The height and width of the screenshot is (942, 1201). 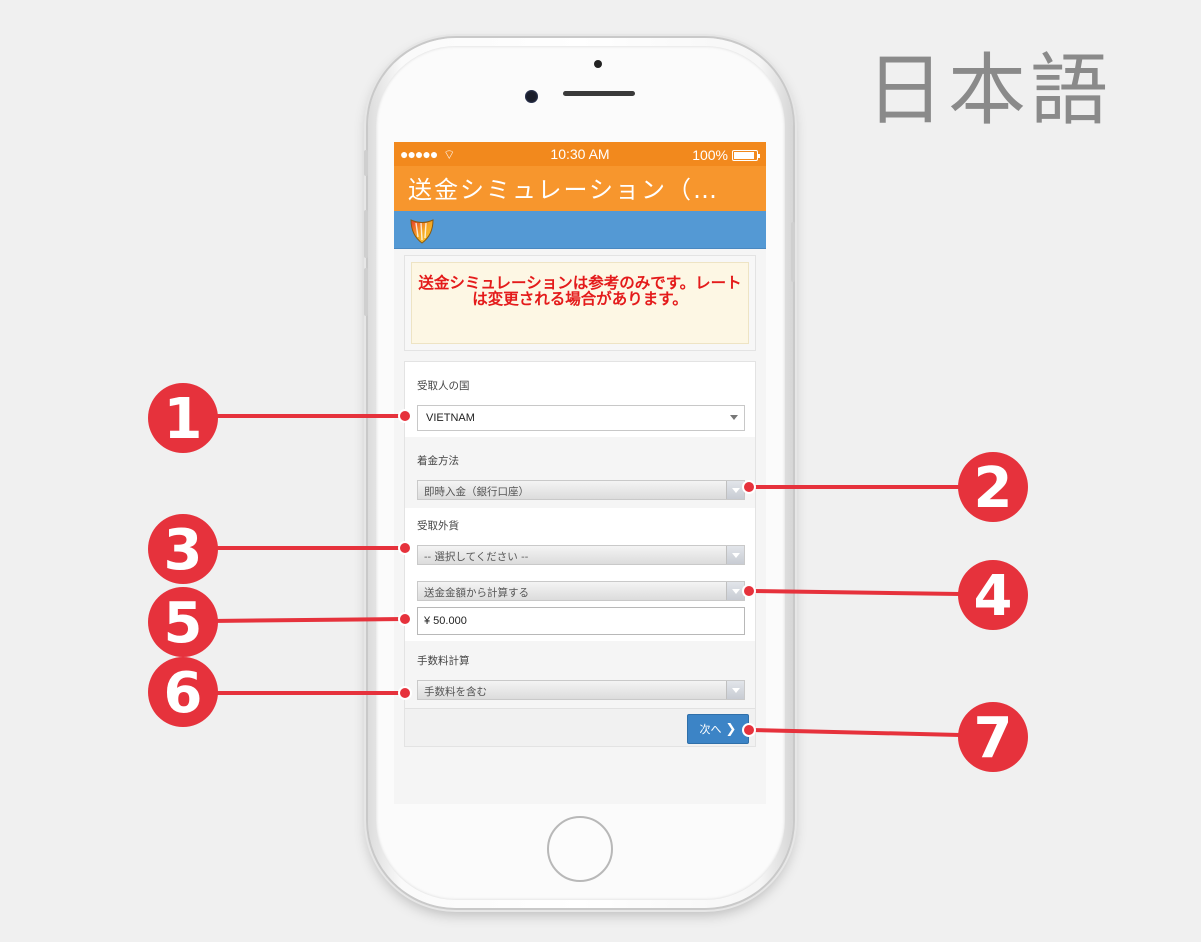 I want to click on earpiece-speaker, so click(x=599, y=93).